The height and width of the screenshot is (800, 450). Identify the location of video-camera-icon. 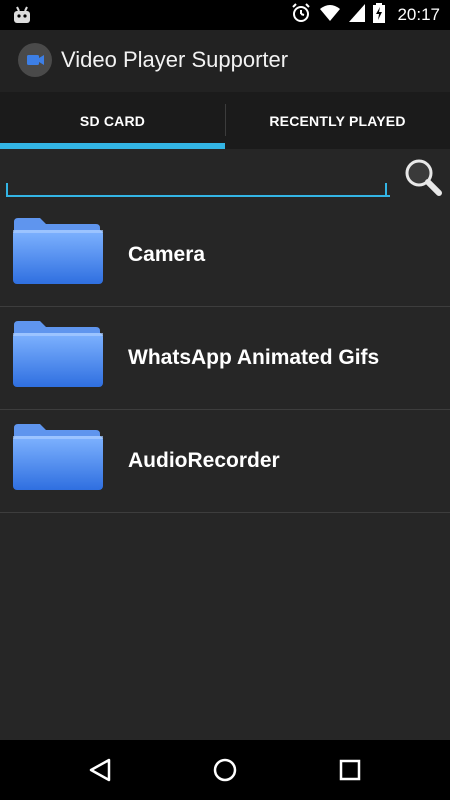
(35, 60).